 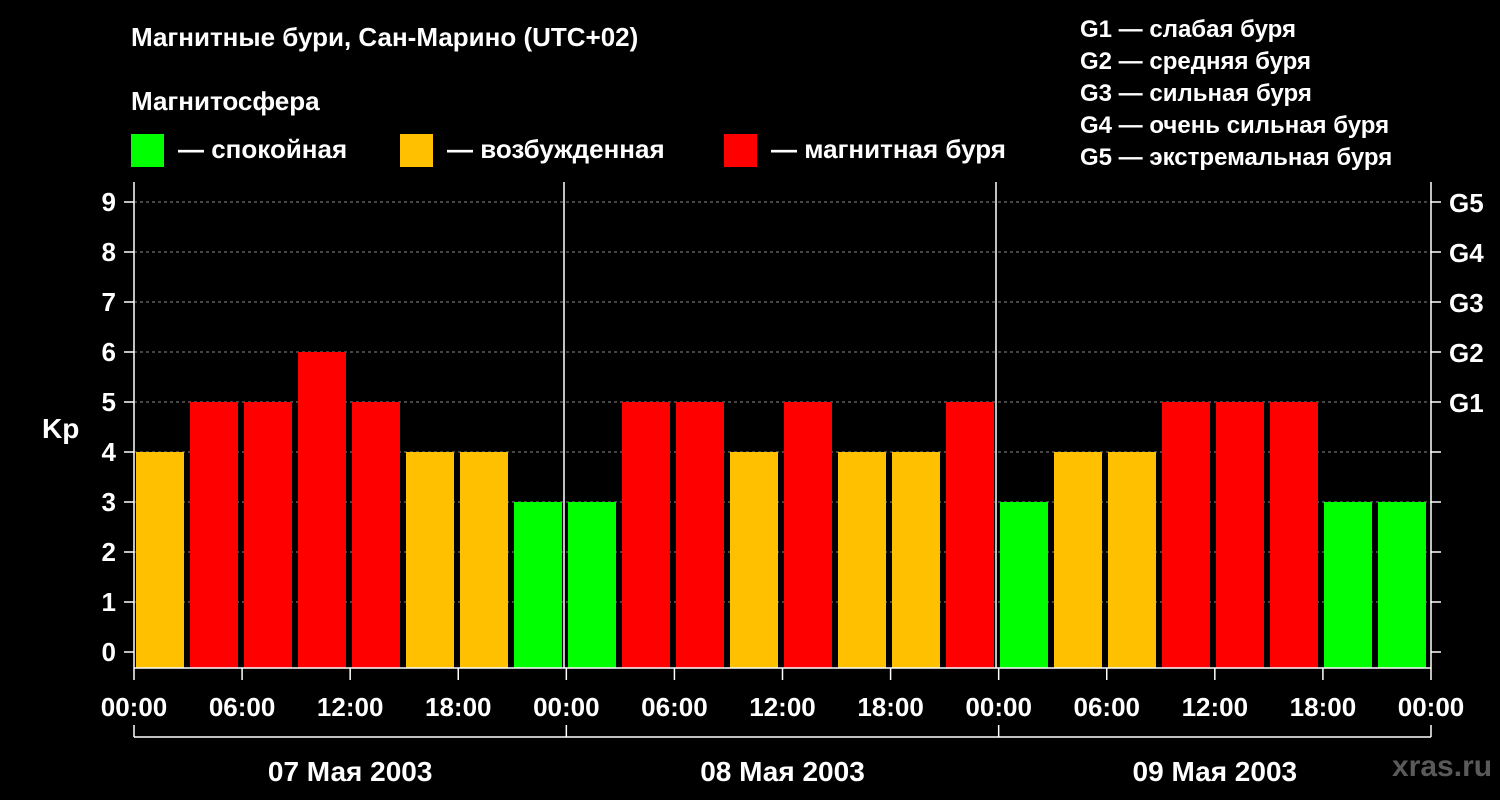 What do you see at coordinates (350, 771) in the screenshot?
I see `day-label: 07 Мая 2003` at bounding box center [350, 771].